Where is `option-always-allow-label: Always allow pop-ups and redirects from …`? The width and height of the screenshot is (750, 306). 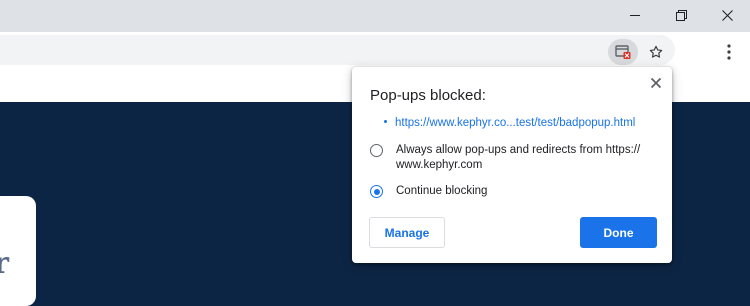 option-always-allow-label: Always allow pop-ups and redirects from … is located at coordinates (518, 157).